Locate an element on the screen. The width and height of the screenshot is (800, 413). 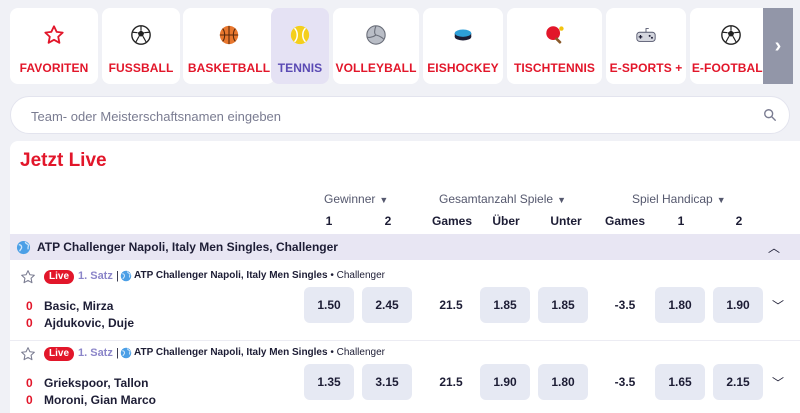
basketball-icon is located at coordinates (229, 35).